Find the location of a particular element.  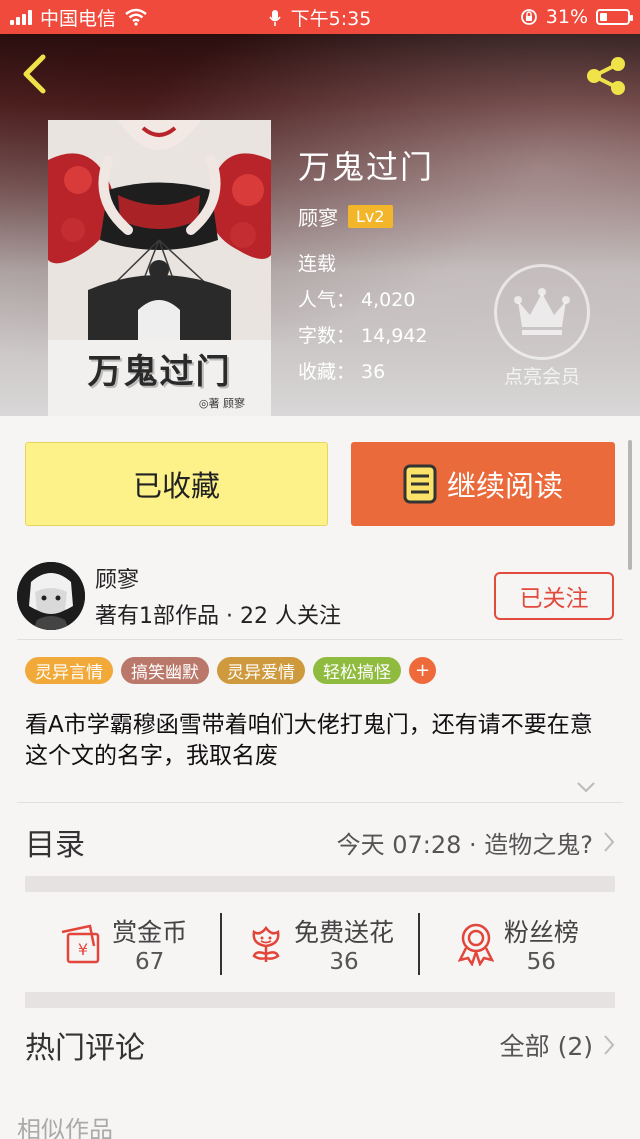

cover-title: 万鬼过门 is located at coordinates (159, 372).